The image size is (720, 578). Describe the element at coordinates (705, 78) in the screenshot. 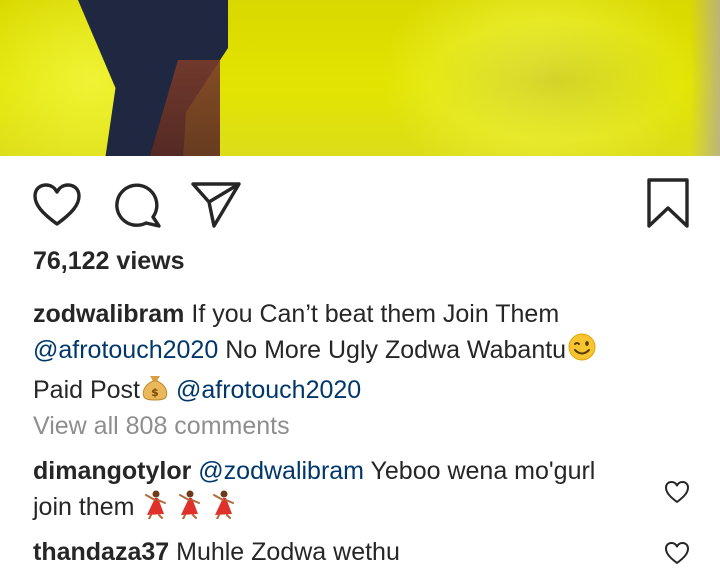

I see `media-edge` at that location.